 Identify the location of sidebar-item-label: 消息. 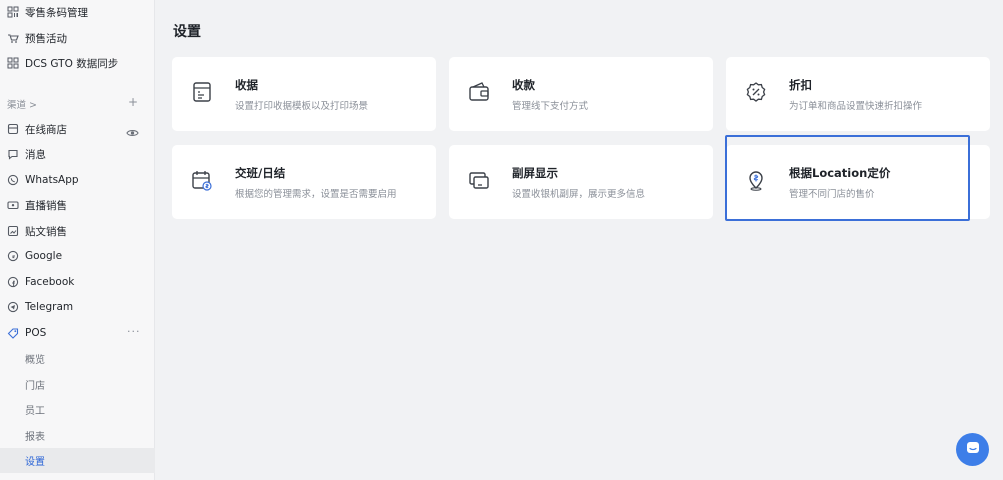
(35, 154).